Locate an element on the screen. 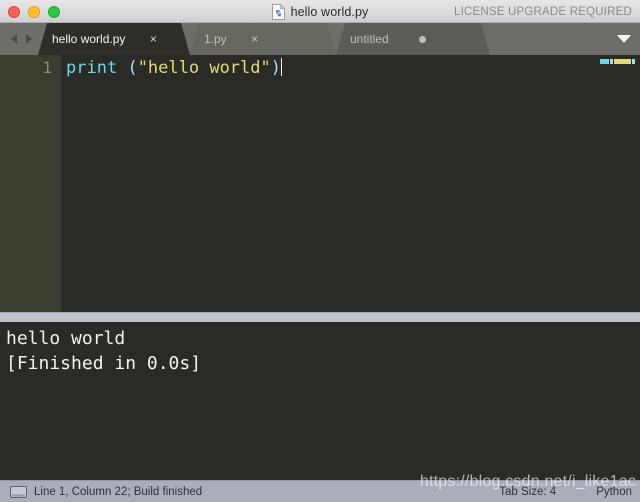  license-notice: LICENSE UPGRADE REQUIRED is located at coordinates (543, 11).